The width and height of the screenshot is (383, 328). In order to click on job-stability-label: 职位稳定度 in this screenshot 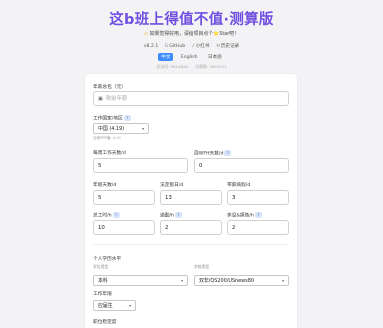, I will do `click(105, 322)`.